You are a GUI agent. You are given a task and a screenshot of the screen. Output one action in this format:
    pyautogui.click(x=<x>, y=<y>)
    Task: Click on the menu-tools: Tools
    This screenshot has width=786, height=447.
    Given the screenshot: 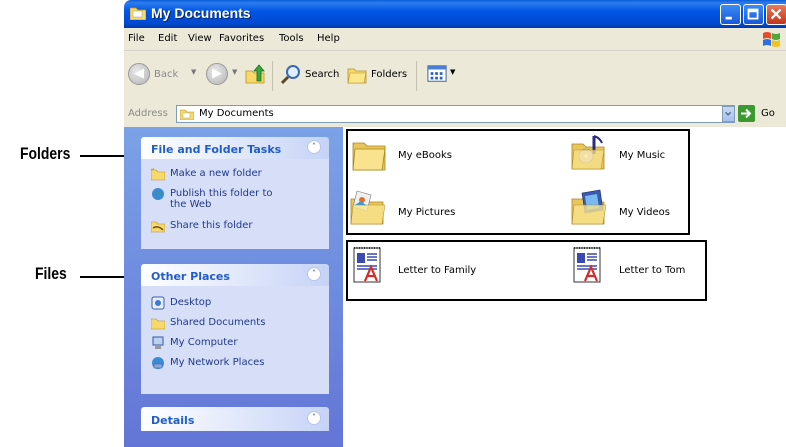 What is the action you would take?
    pyautogui.click(x=291, y=38)
    